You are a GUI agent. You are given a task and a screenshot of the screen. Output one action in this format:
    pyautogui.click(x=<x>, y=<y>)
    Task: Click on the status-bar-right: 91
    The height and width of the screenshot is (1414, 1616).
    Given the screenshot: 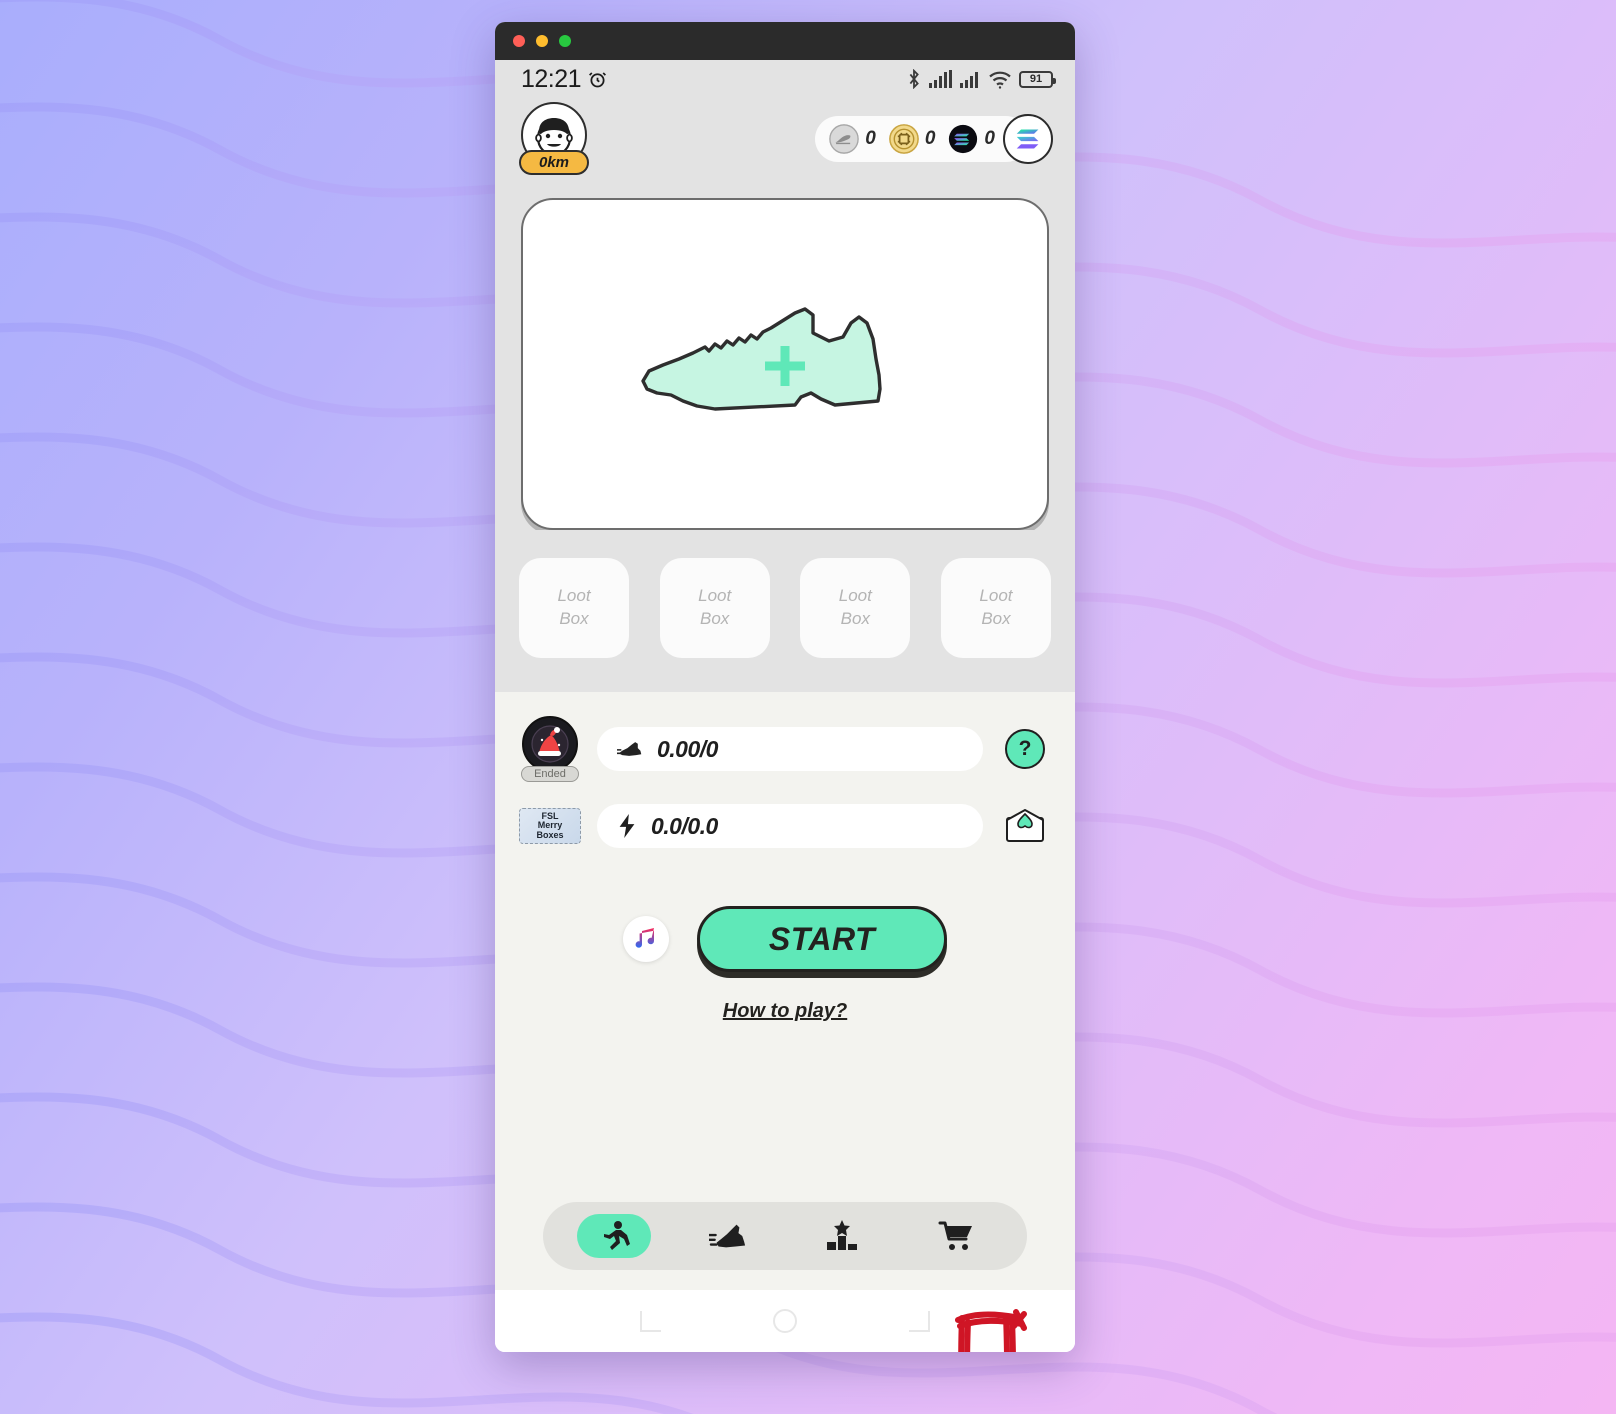 What is the action you would take?
    pyautogui.click(x=981, y=79)
    